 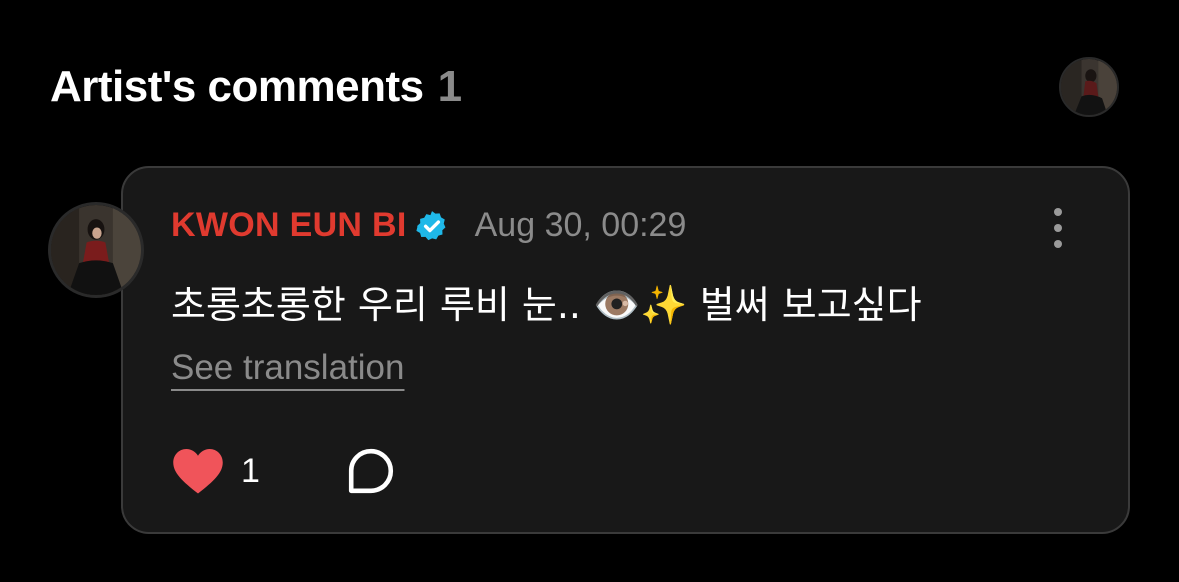 I want to click on comment-body: 초롱초롱한 우리 루비 눈.. 👁️✨ 벌써 보고싶다, so click(x=546, y=305).